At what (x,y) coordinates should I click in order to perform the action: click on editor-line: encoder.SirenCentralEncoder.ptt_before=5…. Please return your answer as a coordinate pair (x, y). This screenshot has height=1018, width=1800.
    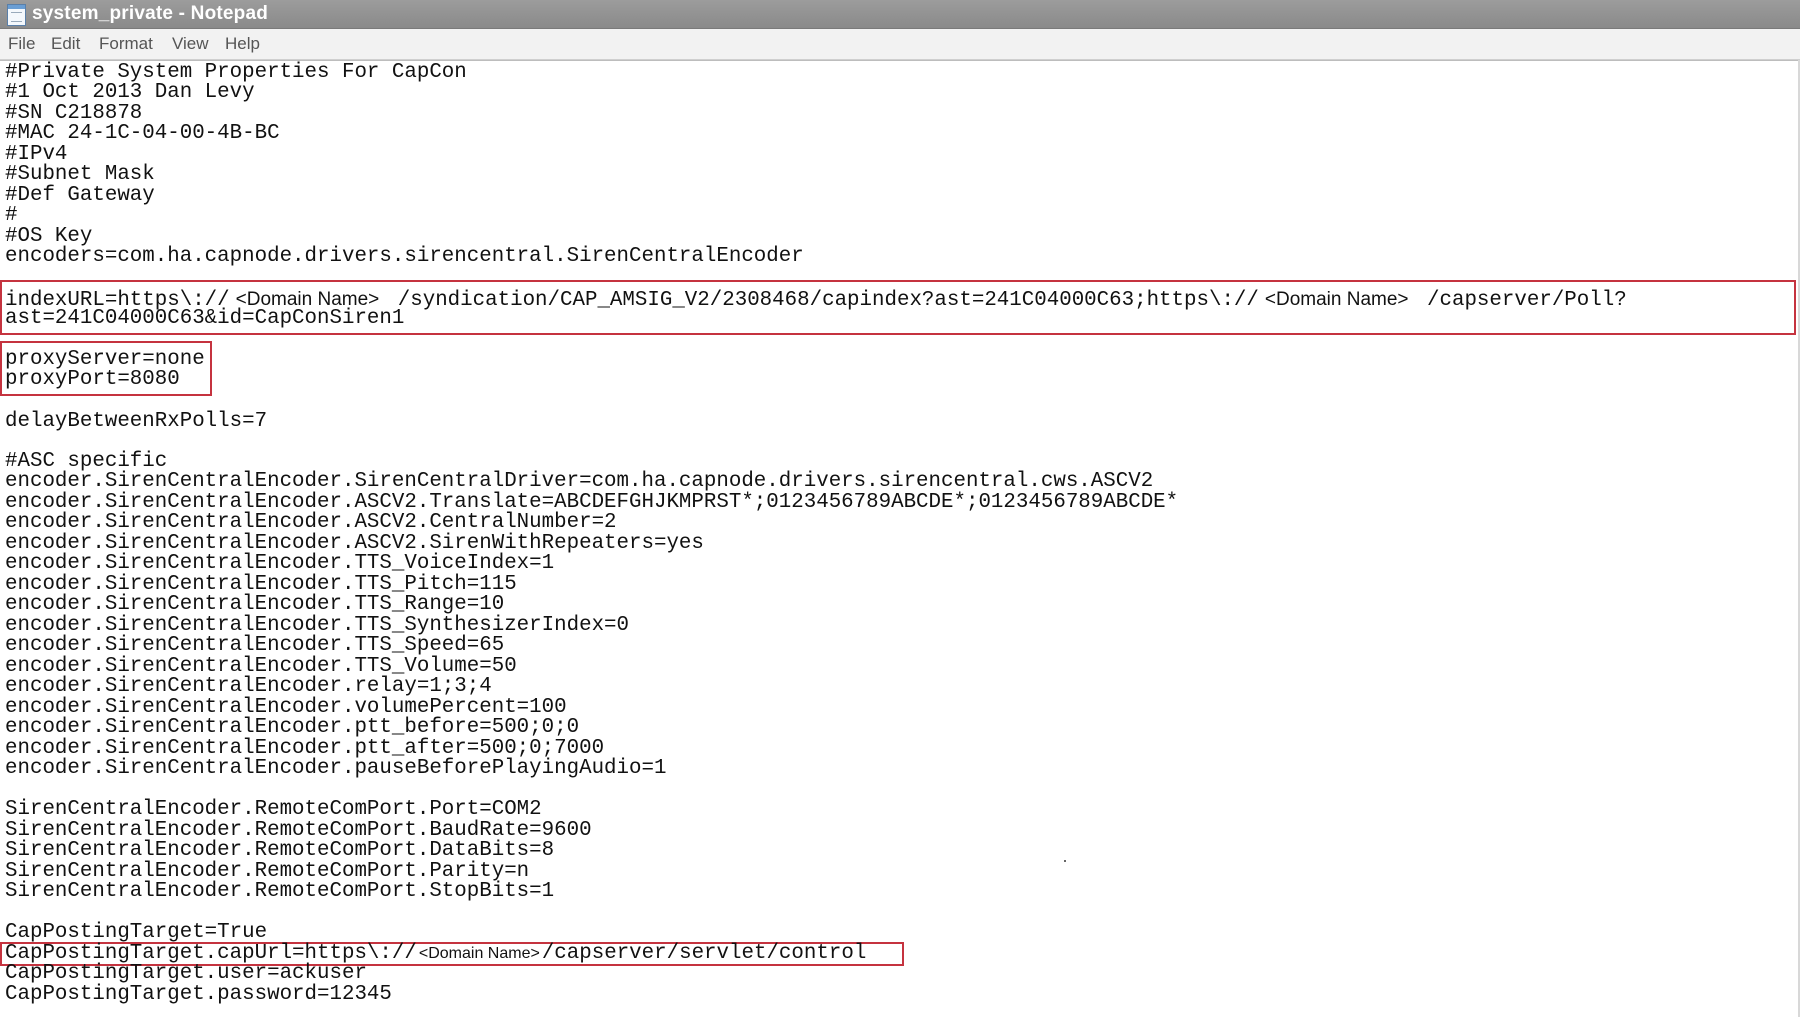
    Looking at the image, I should click on (292, 727).